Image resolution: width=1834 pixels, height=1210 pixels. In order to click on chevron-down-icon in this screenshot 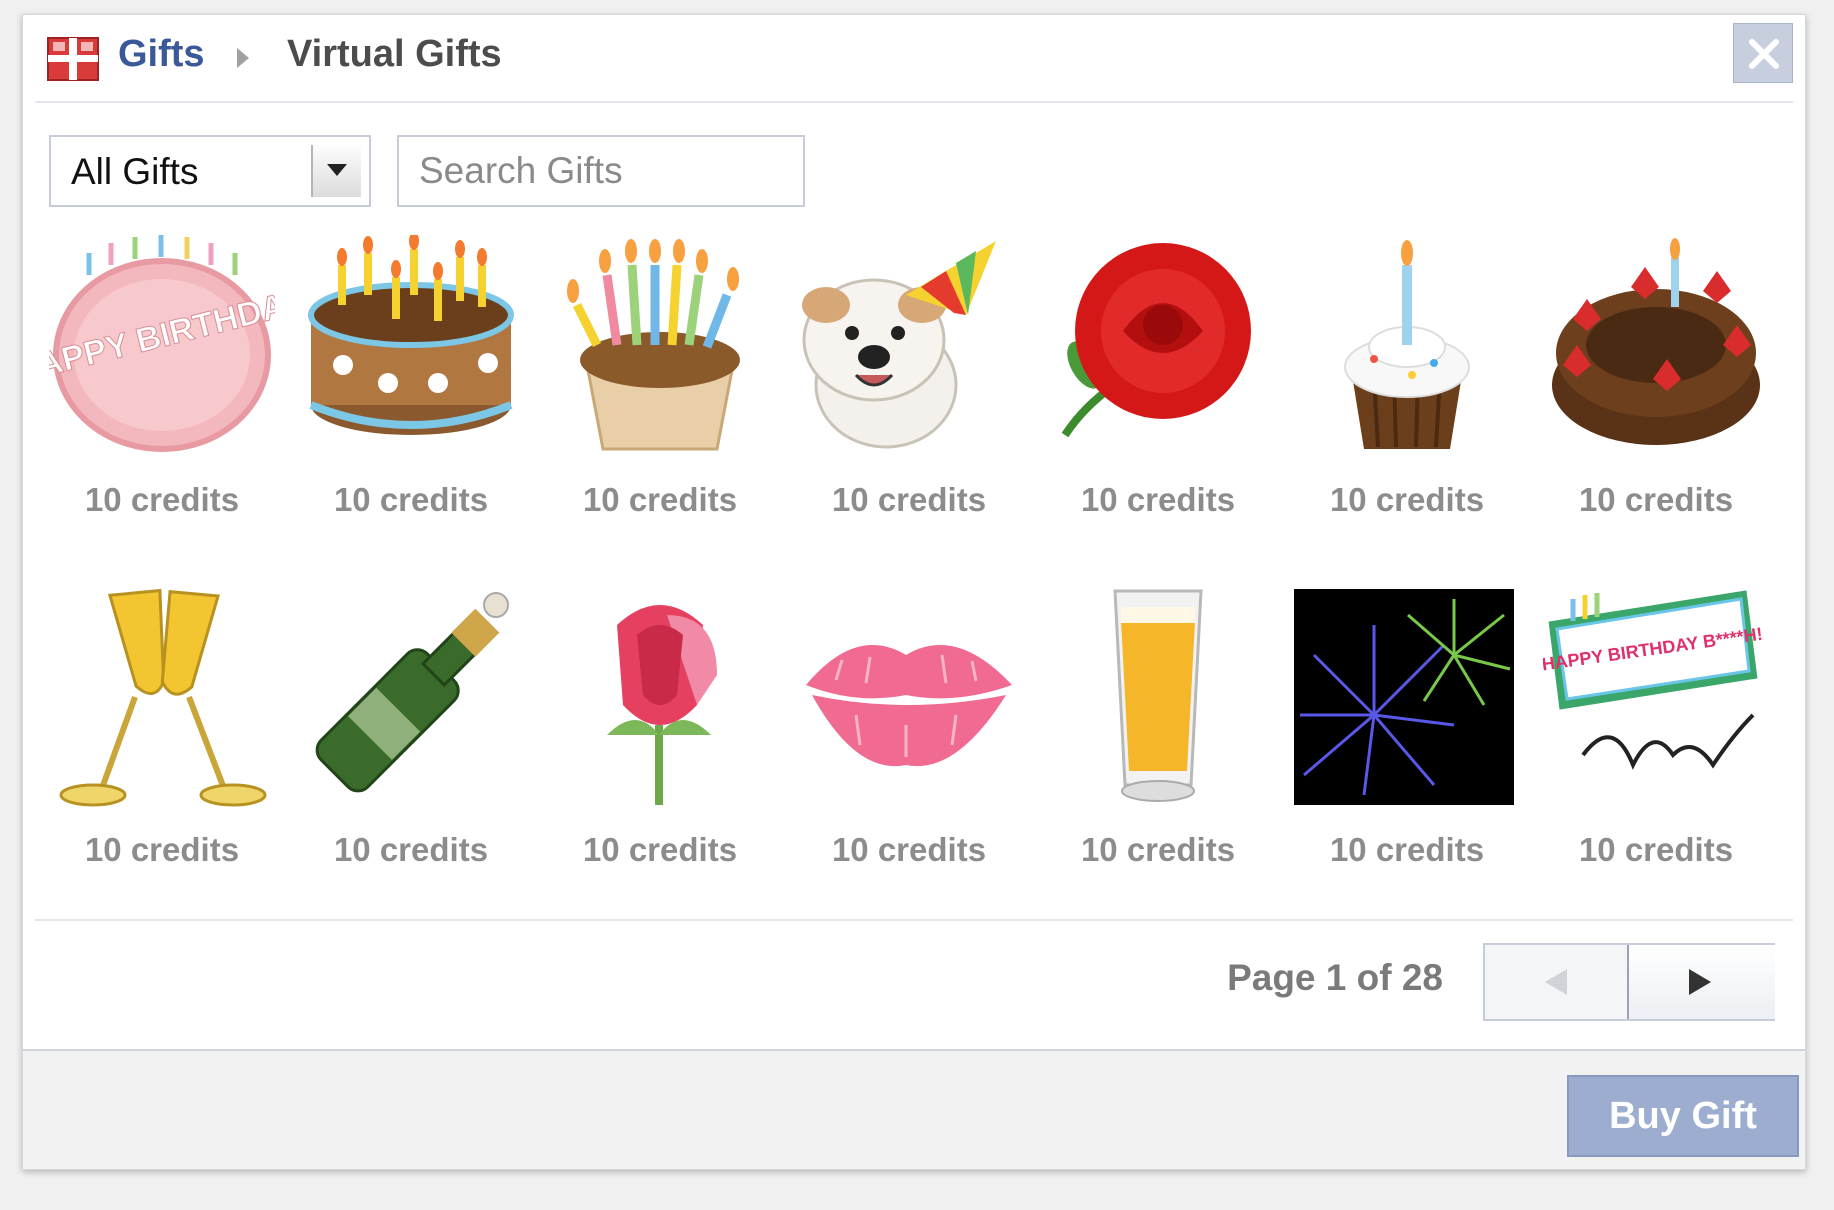, I will do `click(337, 170)`.